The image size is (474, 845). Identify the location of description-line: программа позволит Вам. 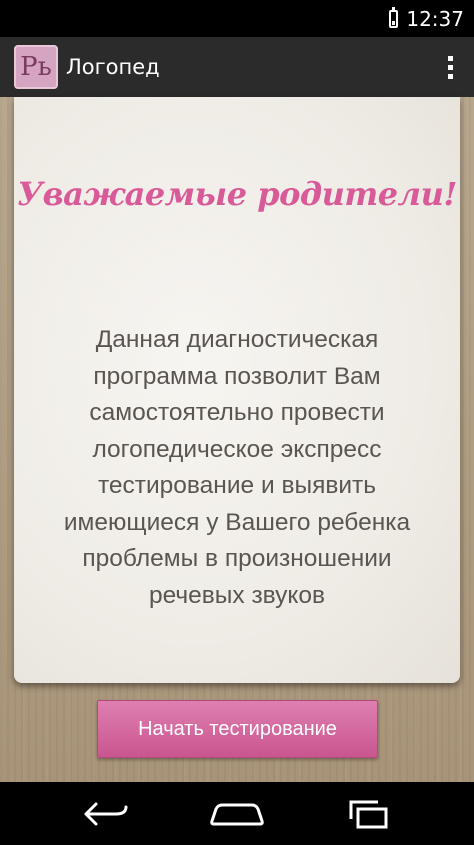
(237, 376).